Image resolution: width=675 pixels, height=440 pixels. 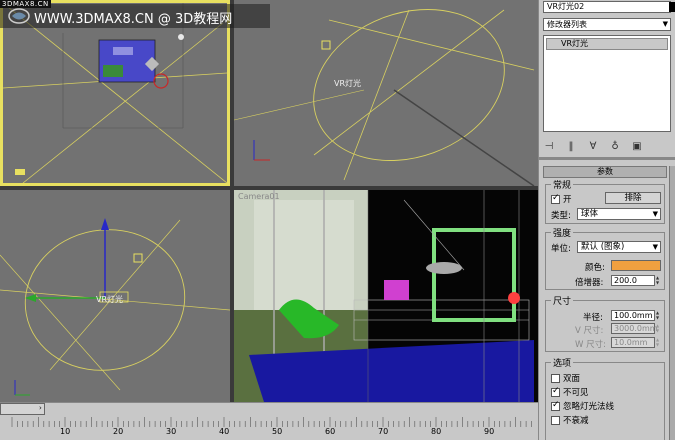 I want to click on ruler-tick-label: 30, so click(x=171, y=431).